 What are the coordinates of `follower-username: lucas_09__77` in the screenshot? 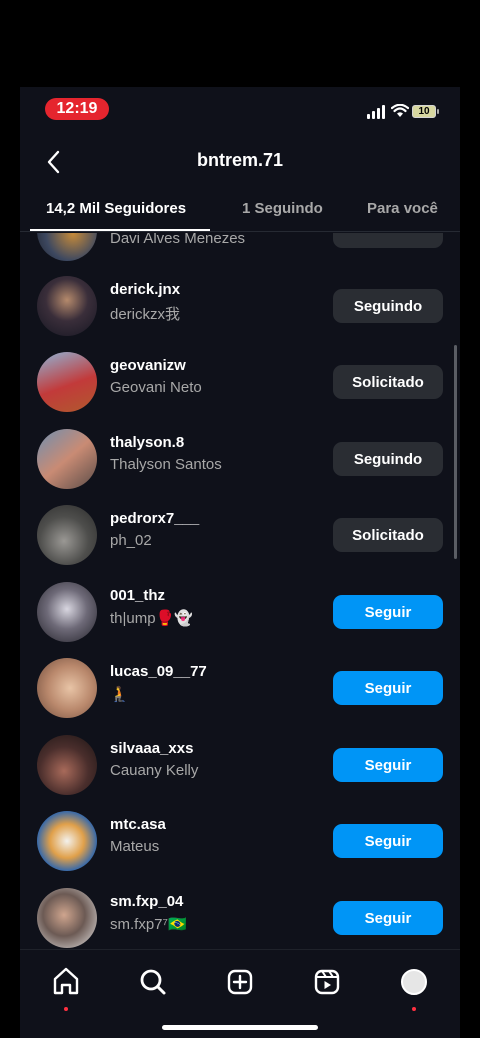 It's located at (158, 671).